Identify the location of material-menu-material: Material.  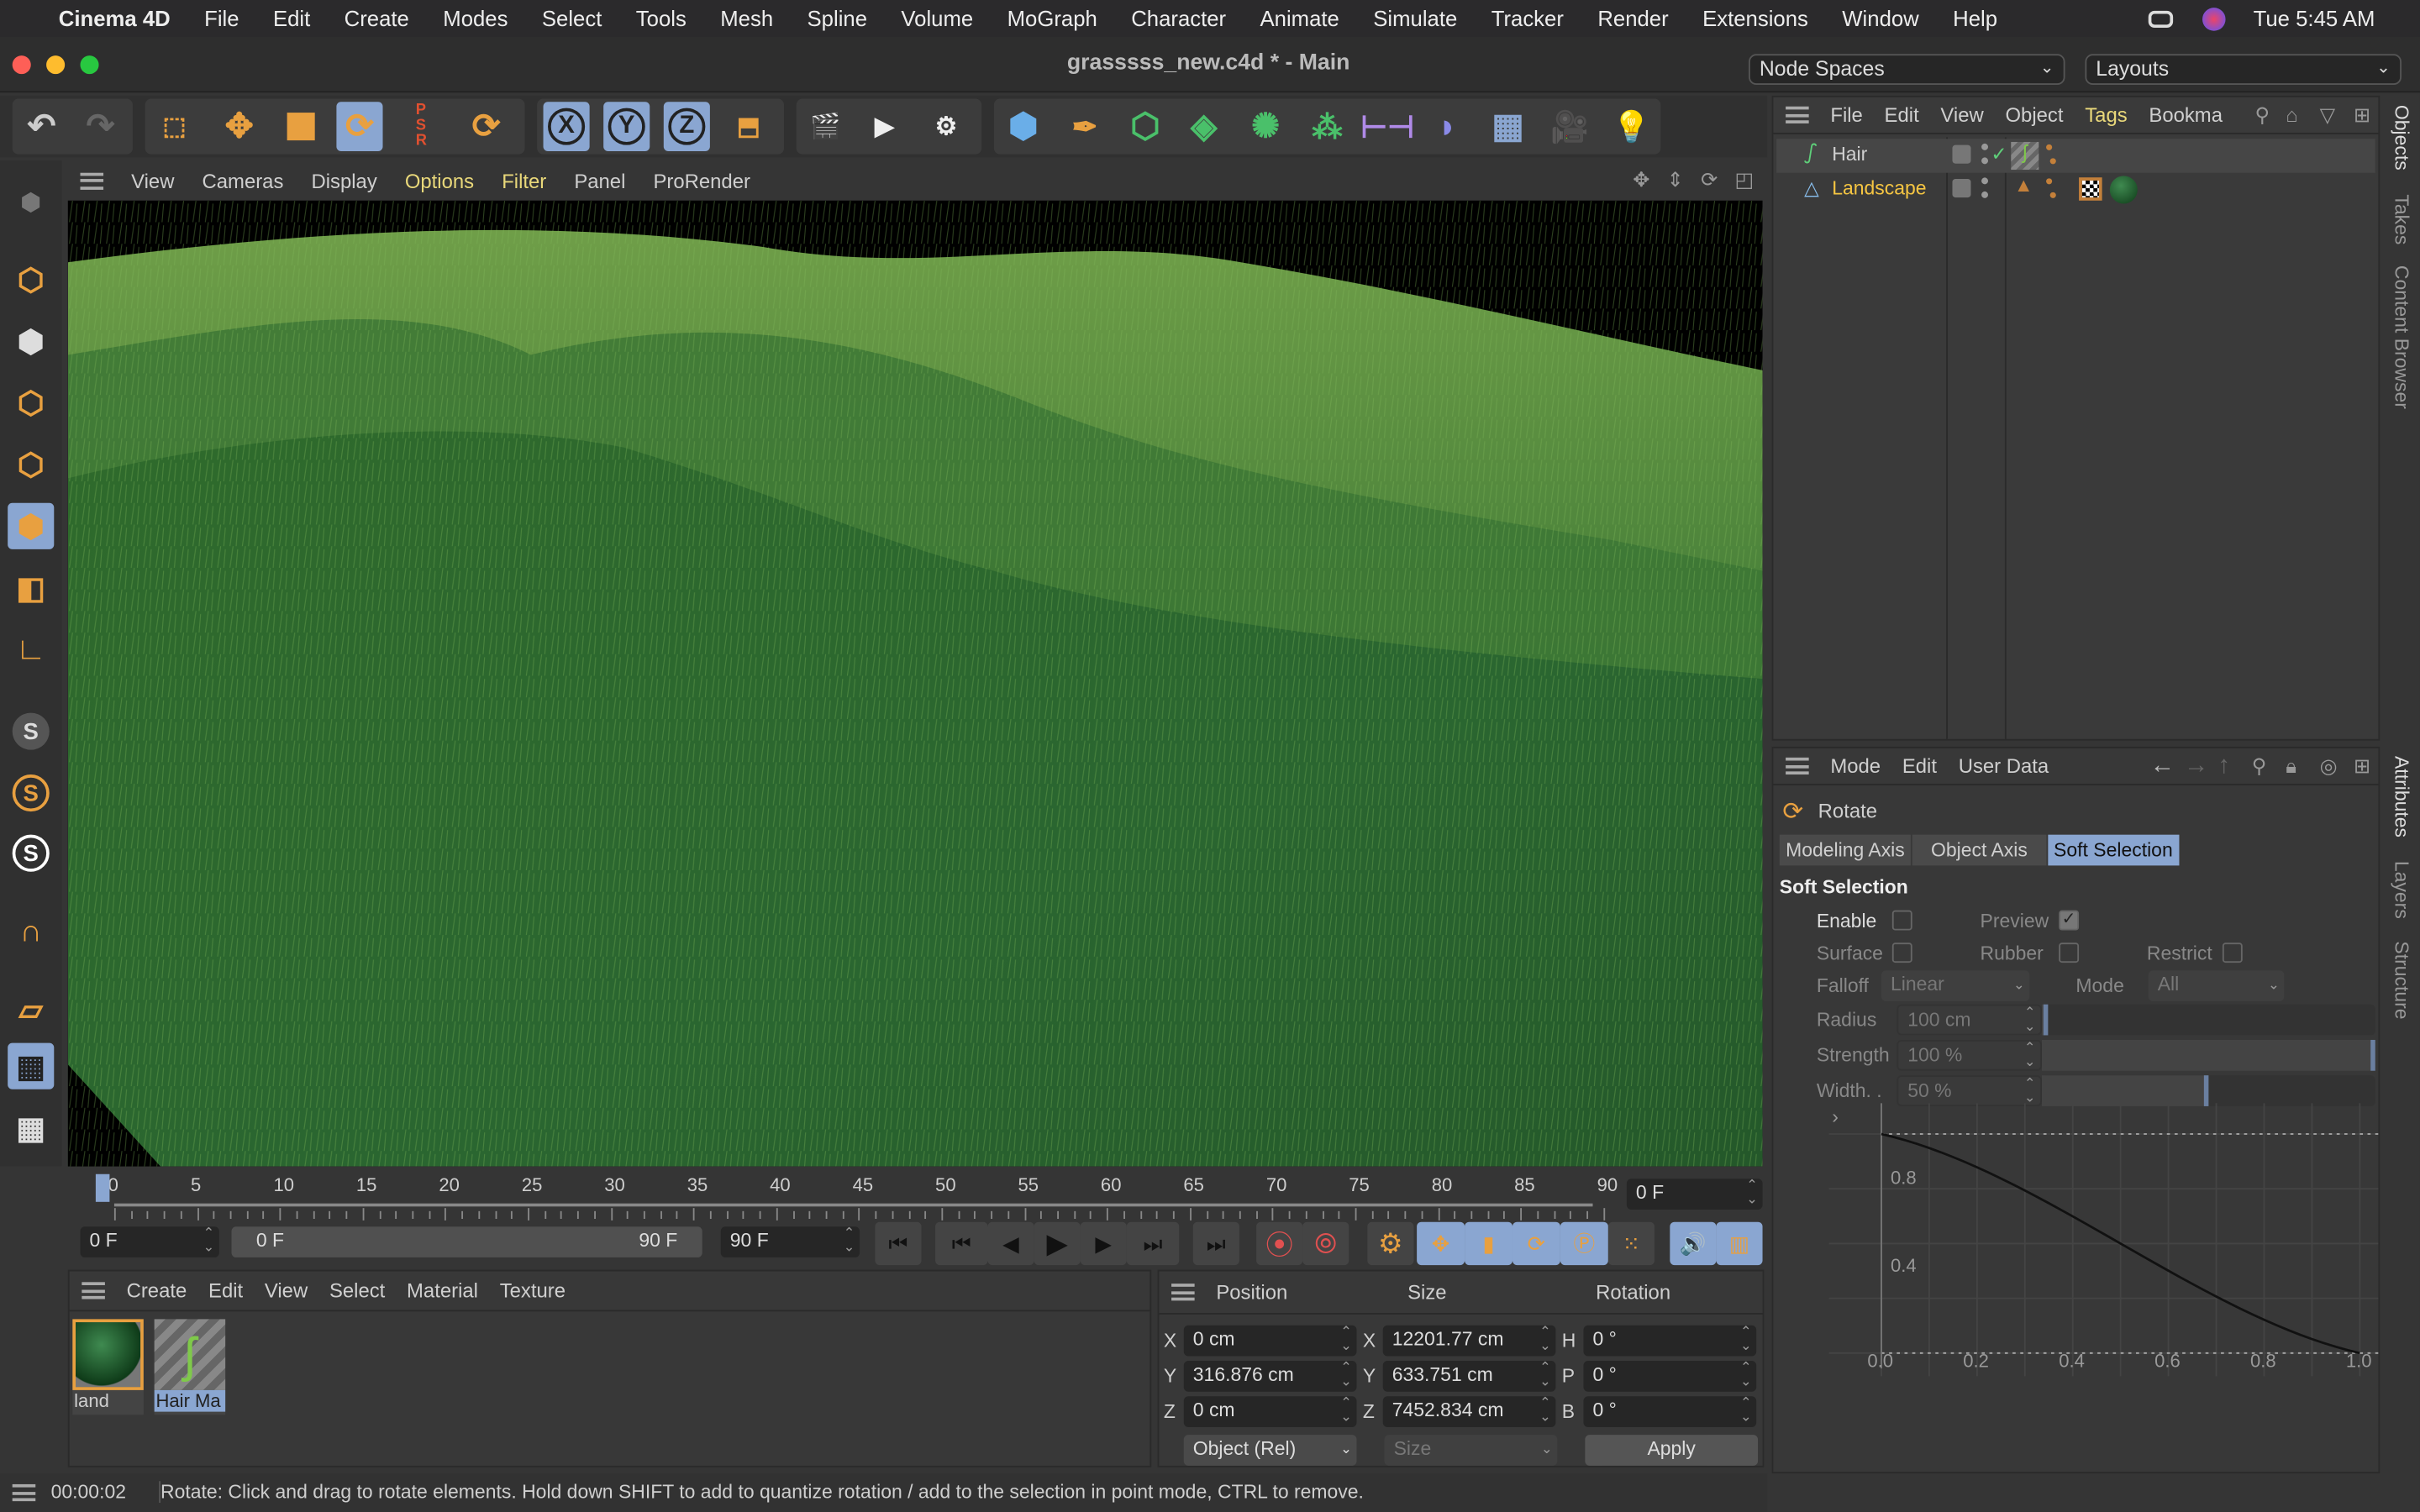
(442, 1291).